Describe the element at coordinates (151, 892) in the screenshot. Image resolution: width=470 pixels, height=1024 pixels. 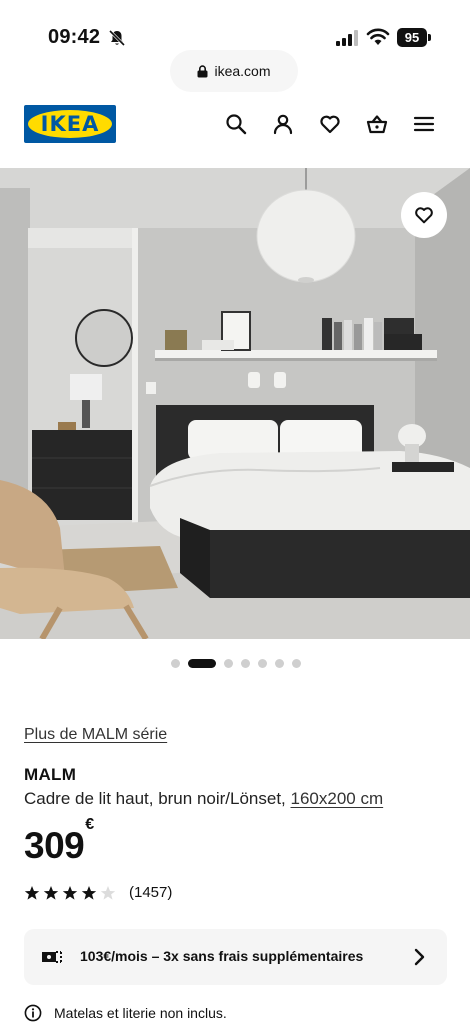
I see `review-count: (1457)` at that location.